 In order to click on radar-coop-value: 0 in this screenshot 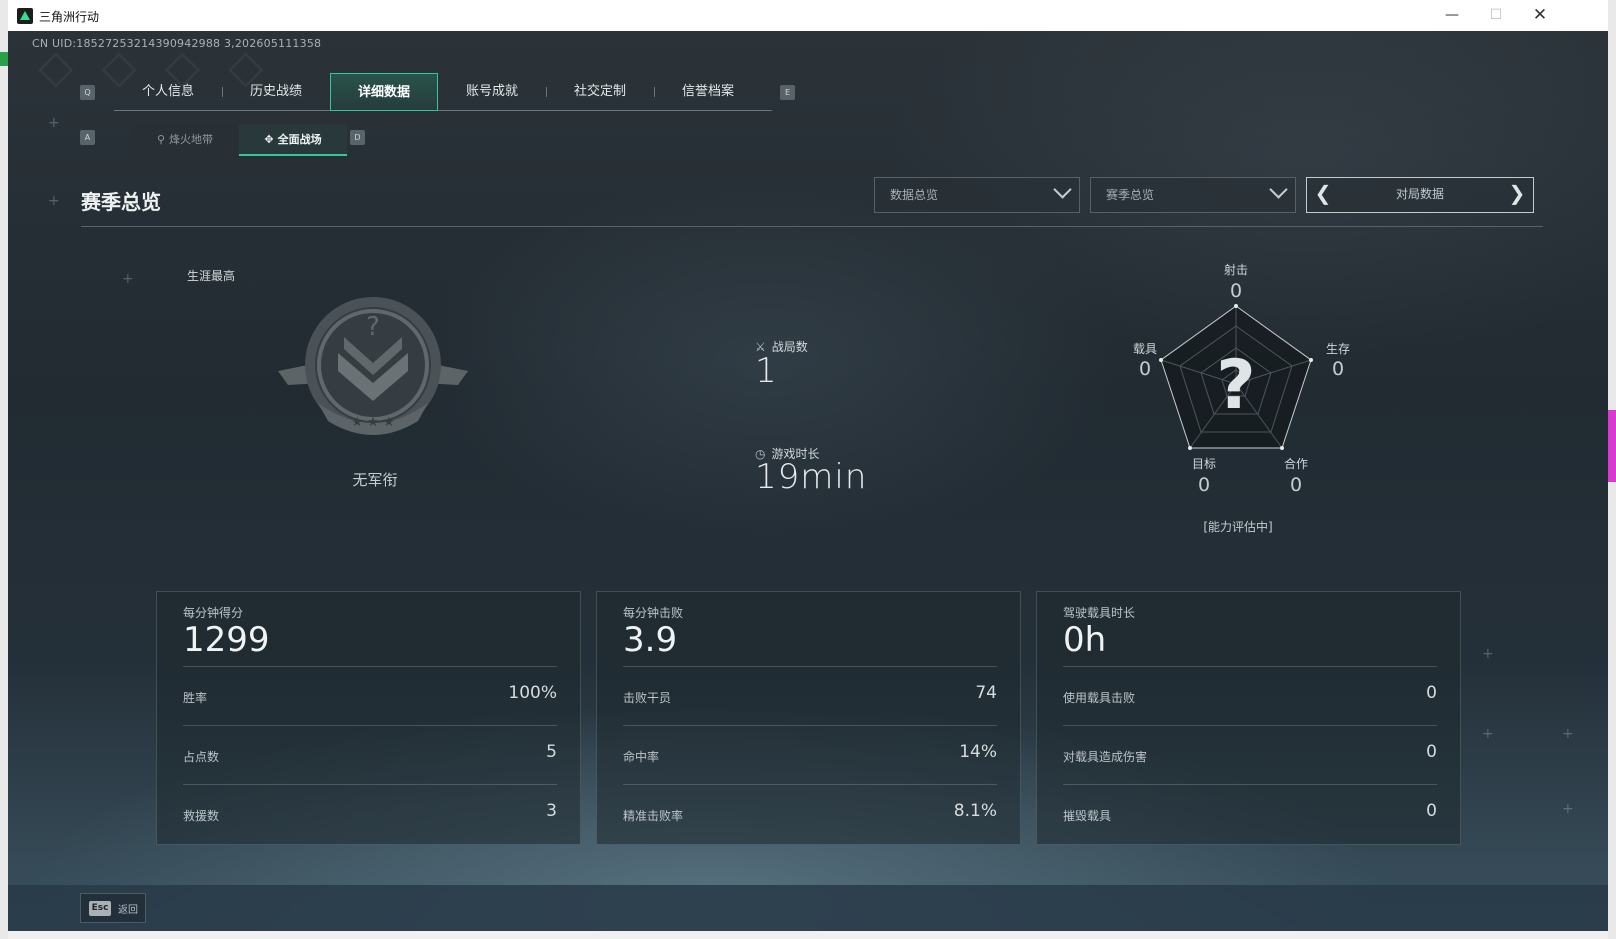, I will do `click(1296, 485)`.